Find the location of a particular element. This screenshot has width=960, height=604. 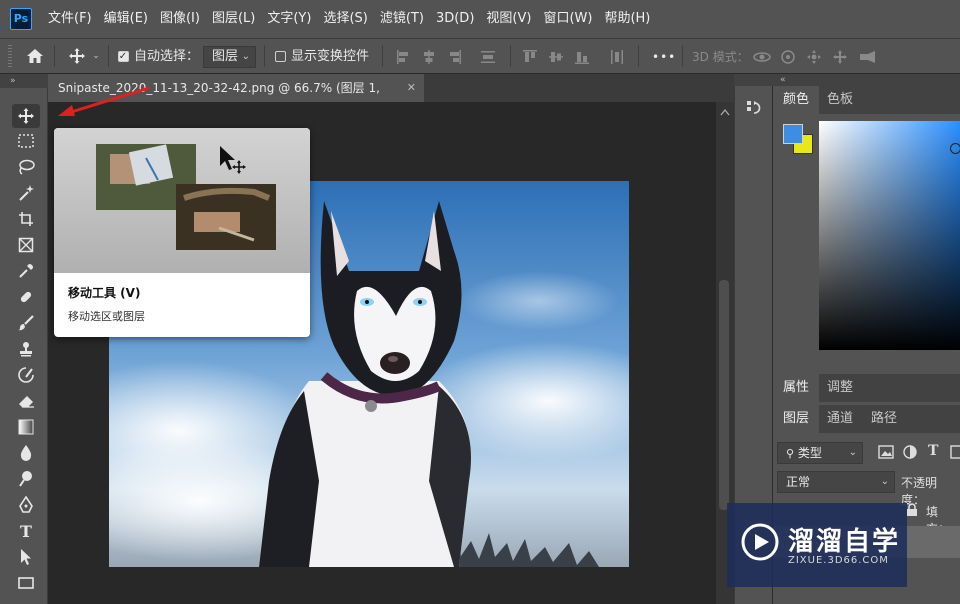

gradient-icon is located at coordinates (26, 427).